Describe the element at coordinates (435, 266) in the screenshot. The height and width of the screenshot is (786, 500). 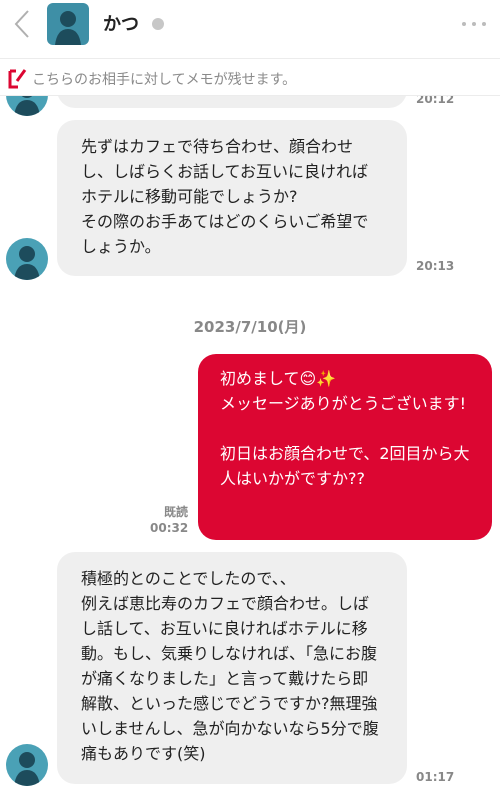
I see `message-time: 20:13` at that location.